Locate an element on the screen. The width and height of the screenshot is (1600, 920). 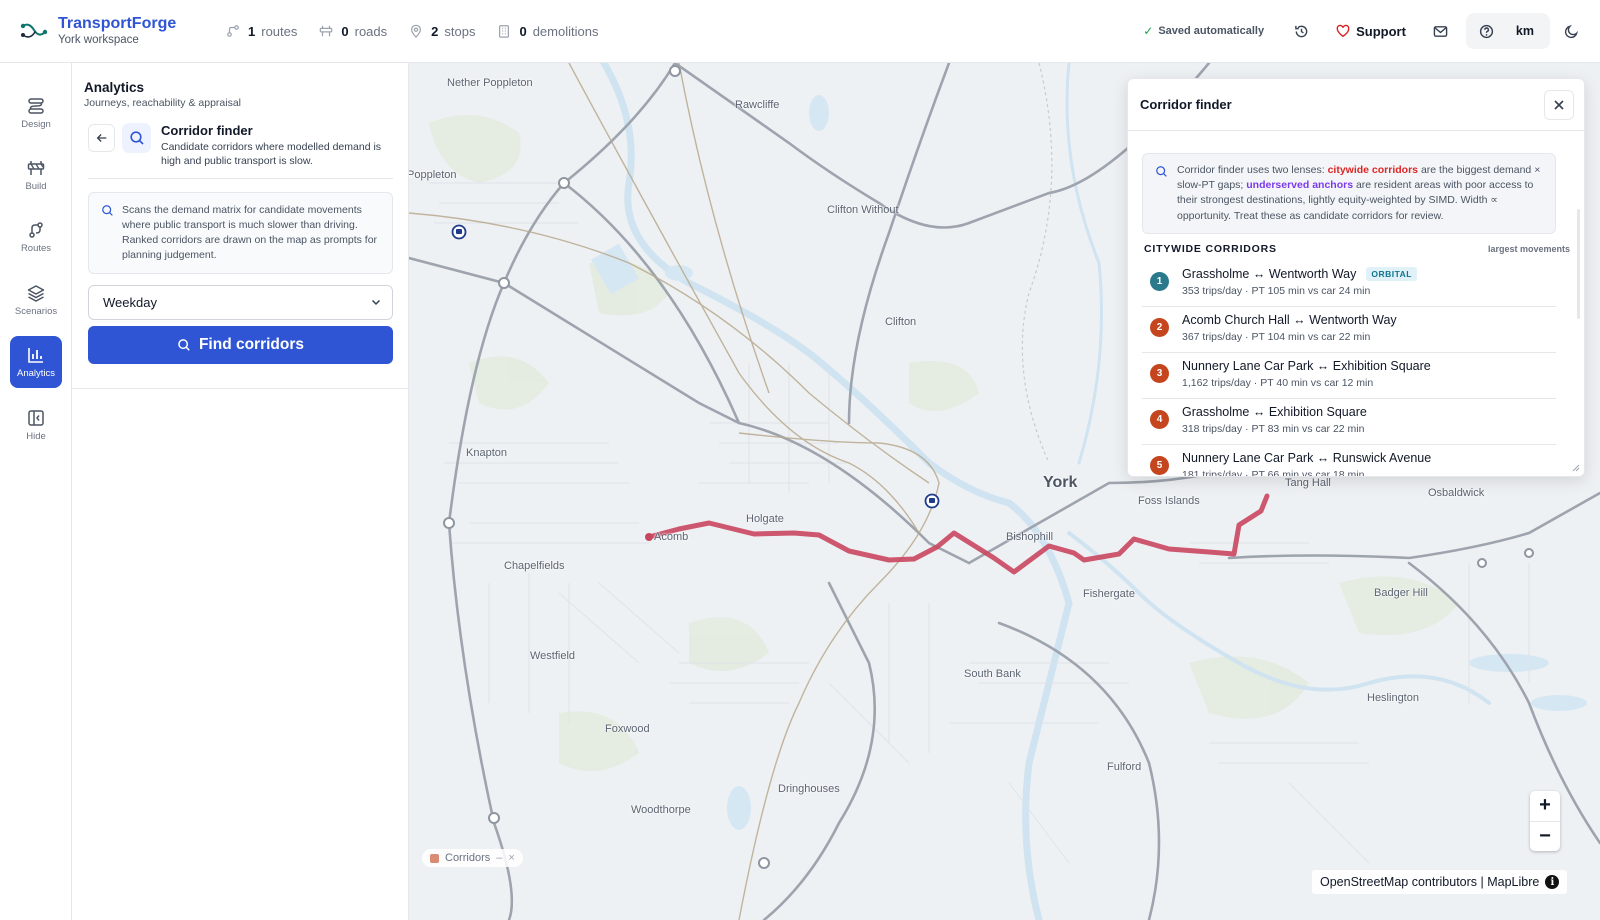
bar-chart-icon is located at coordinates (35, 355).